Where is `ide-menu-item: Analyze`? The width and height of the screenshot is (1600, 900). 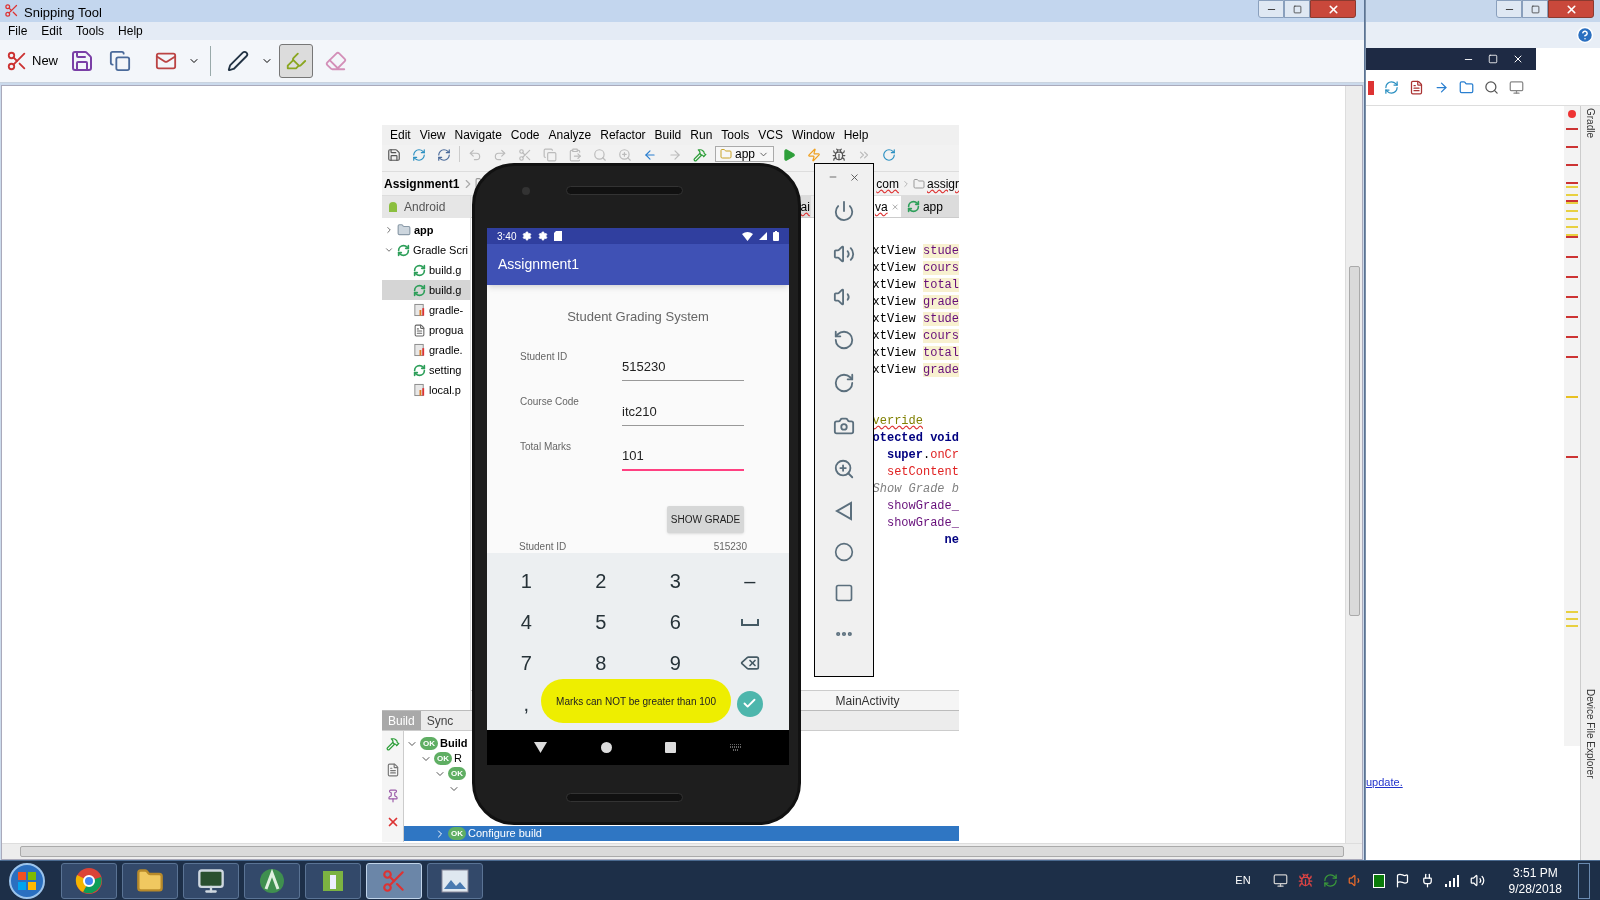
ide-menu-item: Analyze is located at coordinates (570, 135).